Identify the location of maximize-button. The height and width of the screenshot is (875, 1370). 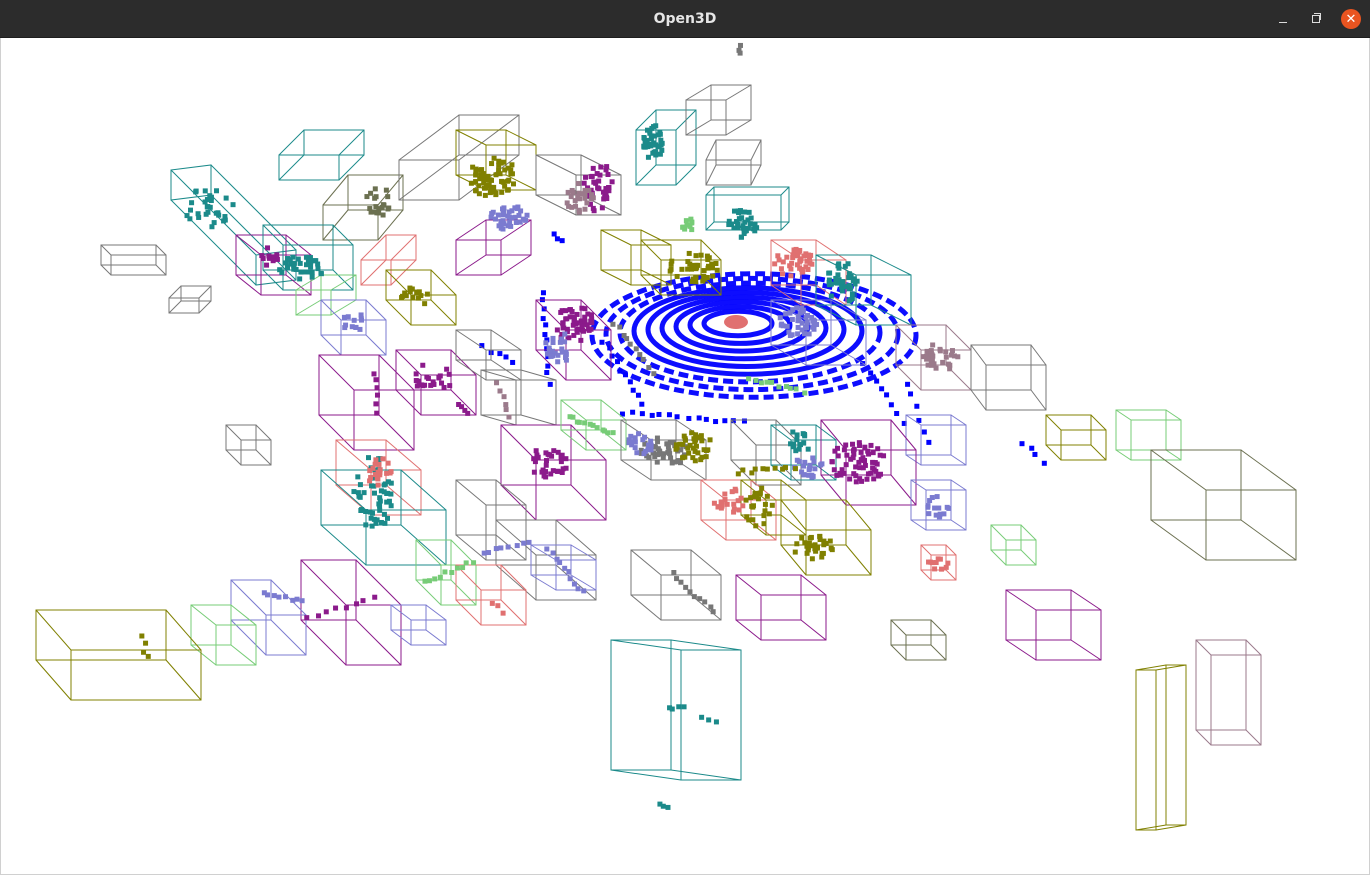
(1316, 19).